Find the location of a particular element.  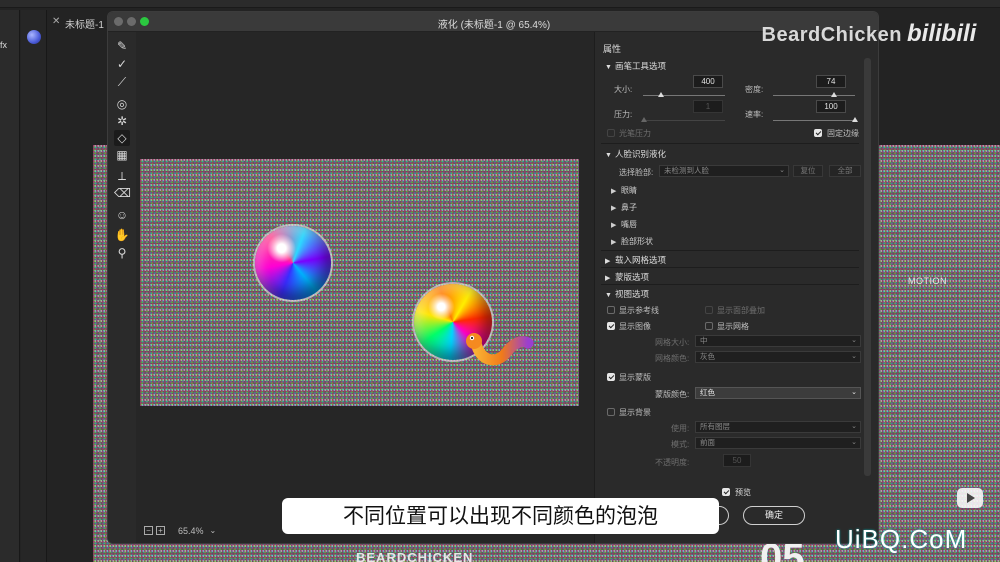

show-mesh-checkbox is located at coordinates (709, 326).